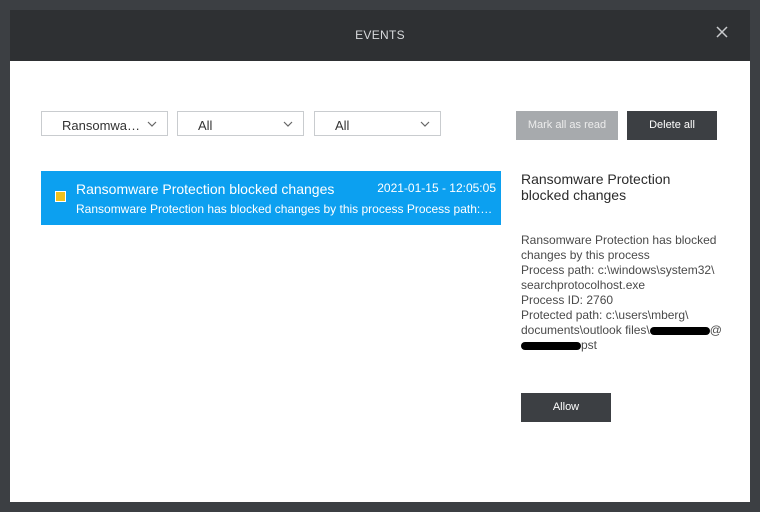 The image size is (760, 512). What do you see at coordinates (722, 32) in the screenshot?
I see `close-icon` at bounding box center [722, 32].